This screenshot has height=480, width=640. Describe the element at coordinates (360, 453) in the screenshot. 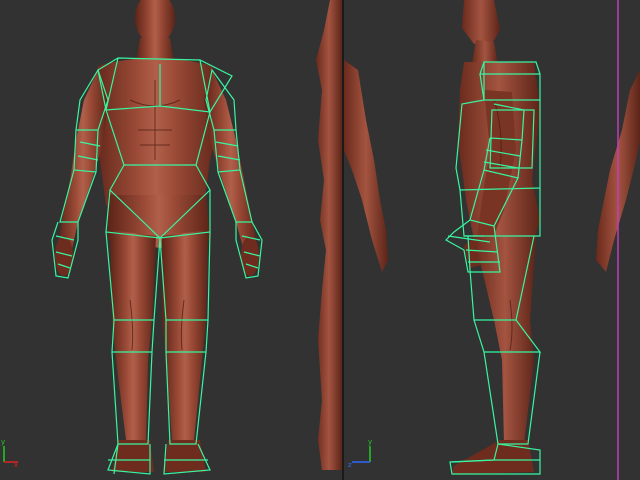

I see `axis-gizmo-side: y z` at that location.